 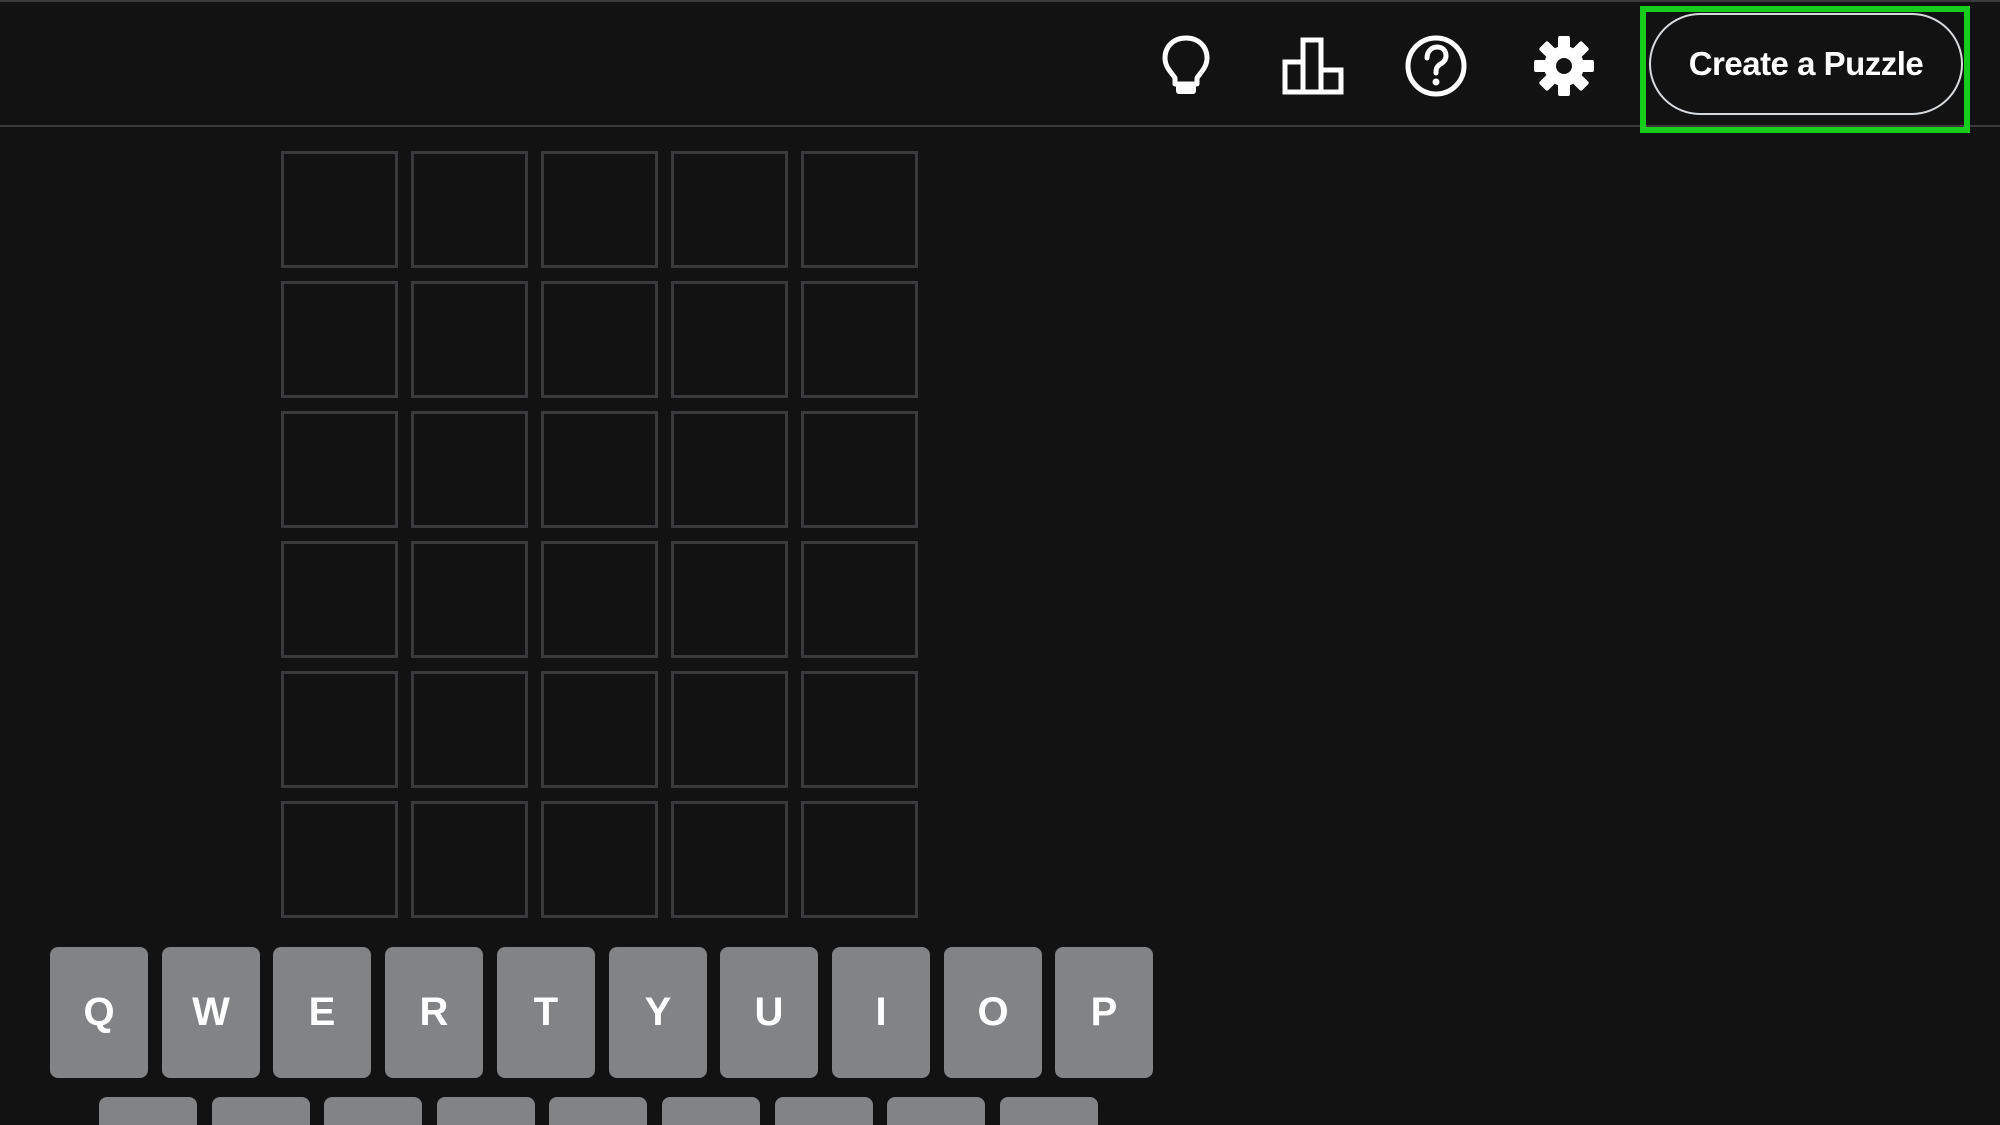 I want to click on key-r: R, so click(x=434, y=1012).